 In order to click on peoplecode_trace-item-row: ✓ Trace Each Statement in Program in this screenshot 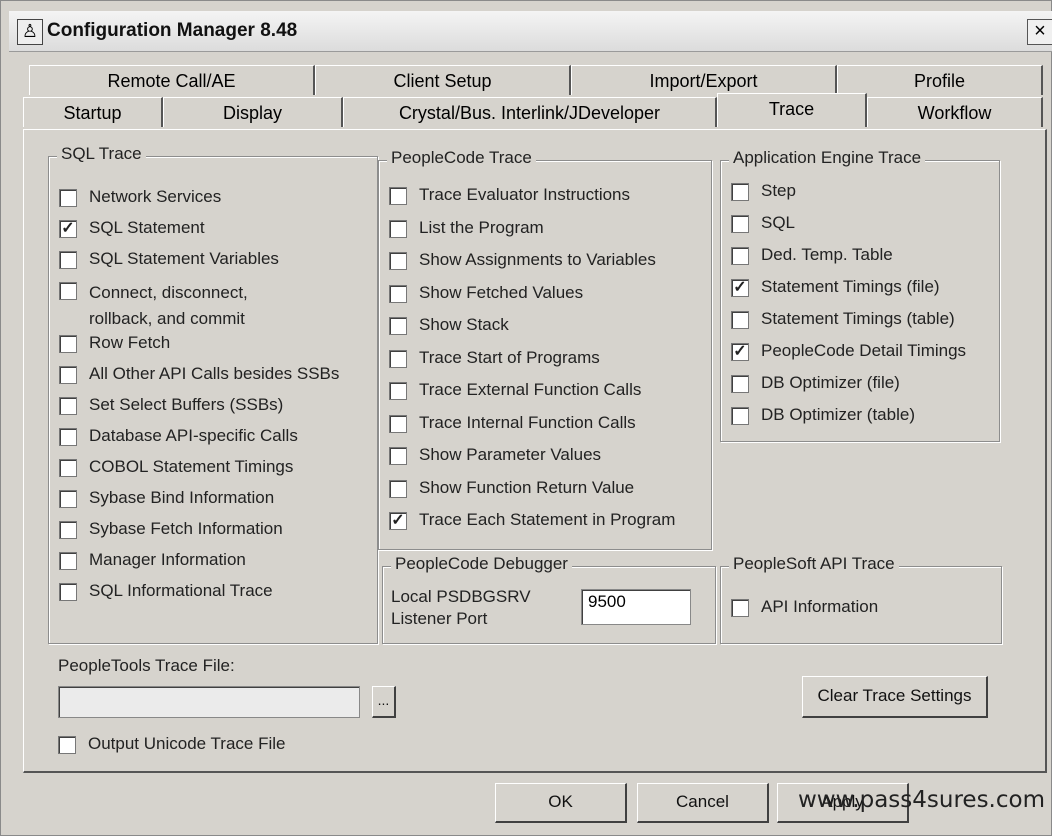, I will do `click(532, 523)`.